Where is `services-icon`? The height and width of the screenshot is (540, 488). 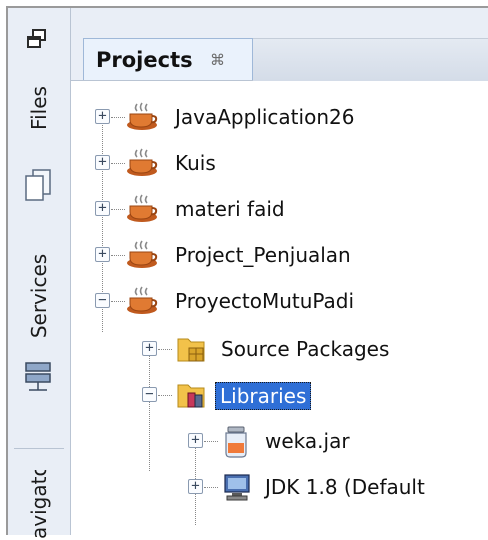
services-icon is located at coordinates (38, 379).